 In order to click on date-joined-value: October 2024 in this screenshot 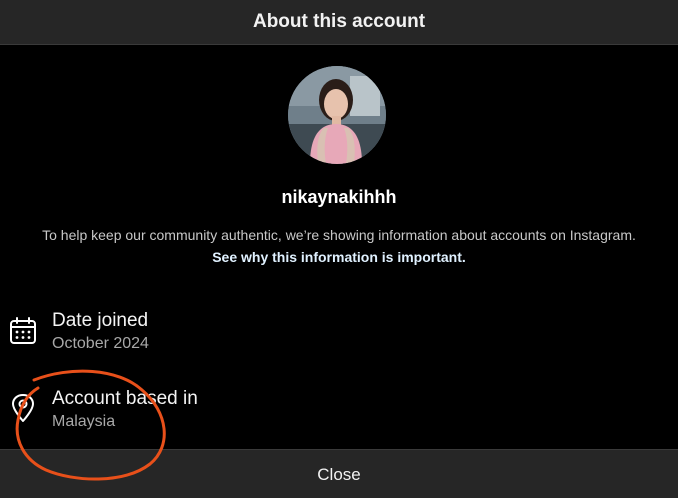, I will do `click(100, 343)`.